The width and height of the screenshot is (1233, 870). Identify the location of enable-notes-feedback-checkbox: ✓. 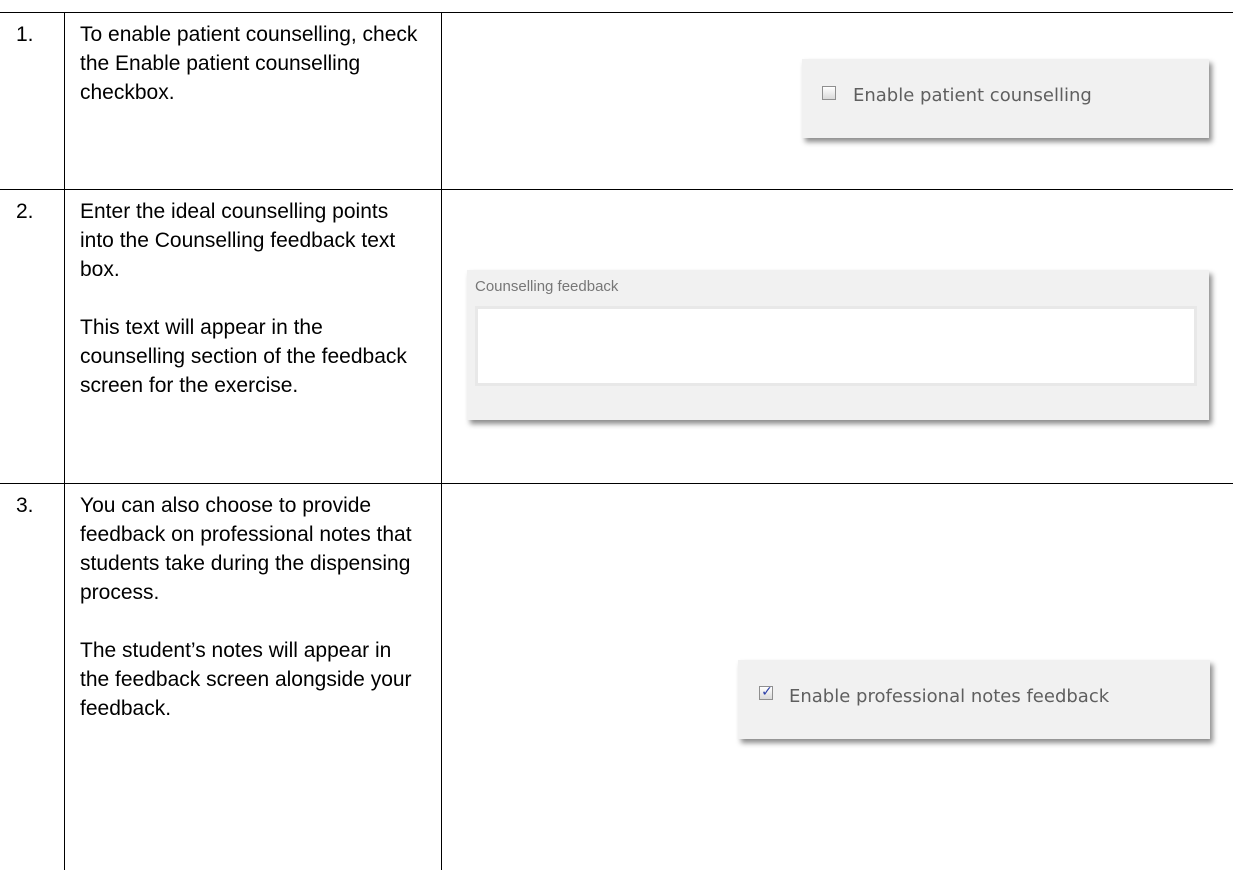
(766, 692).